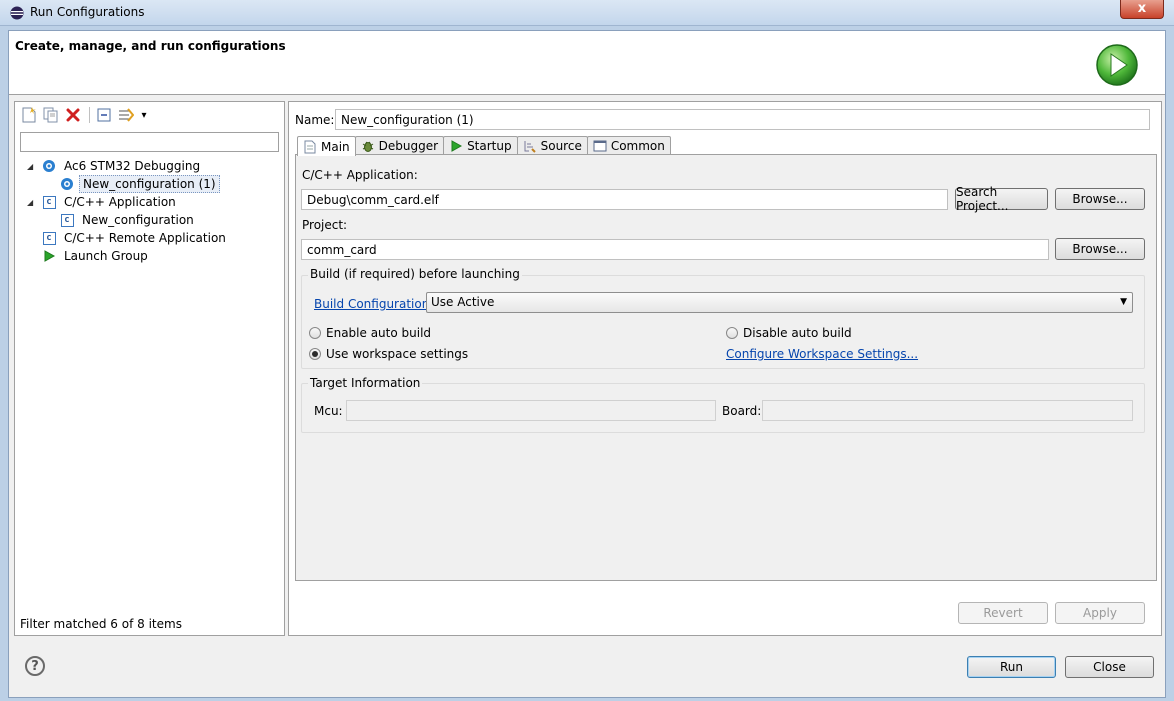  What do you see at coordinates (360, 175) in the screenshot?
I see `app-label: C/C++ Application:` at bounding box center [360, 175].